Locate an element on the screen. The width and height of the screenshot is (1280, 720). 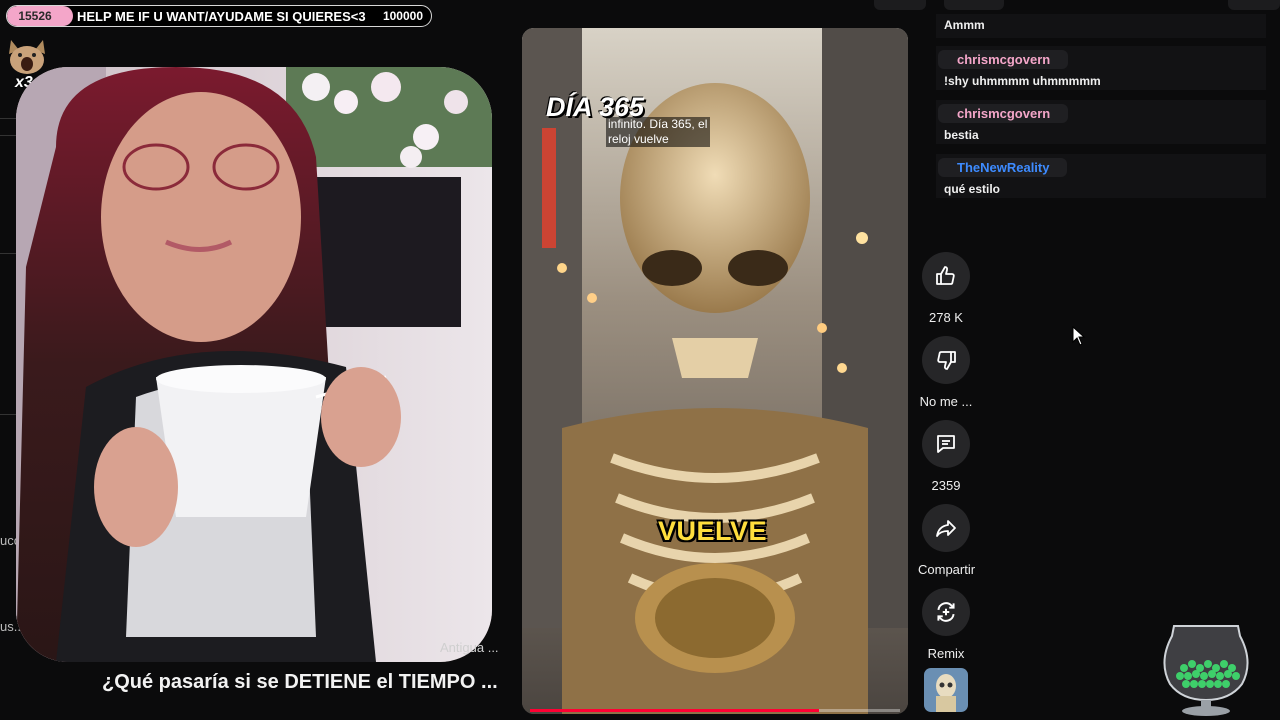
like-count: 278 K is located at coordinates (946, 317).